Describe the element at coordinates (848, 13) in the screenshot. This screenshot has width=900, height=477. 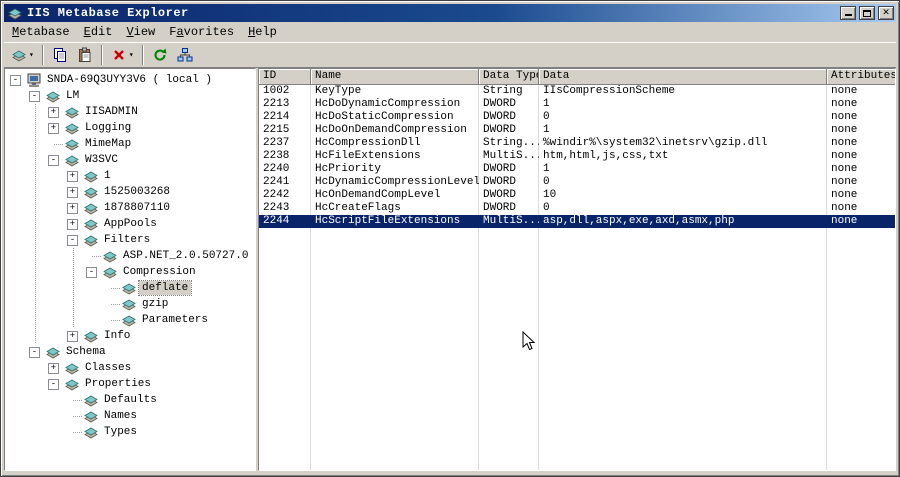
I see `minimize-button` at that location.